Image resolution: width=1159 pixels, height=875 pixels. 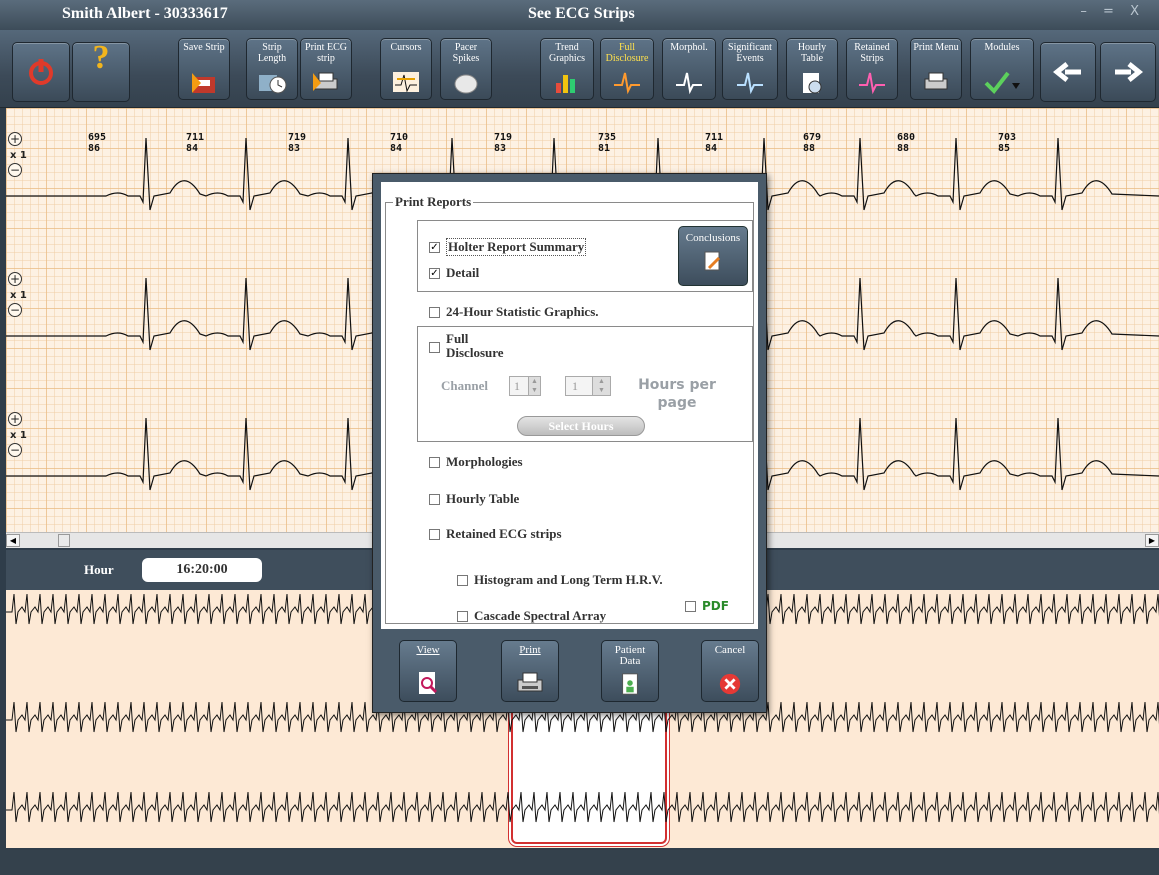 What do you see at coordinates (565, 84) in the screenshot?
I see `bar-chart-icon` at bounding box center [565, 84].